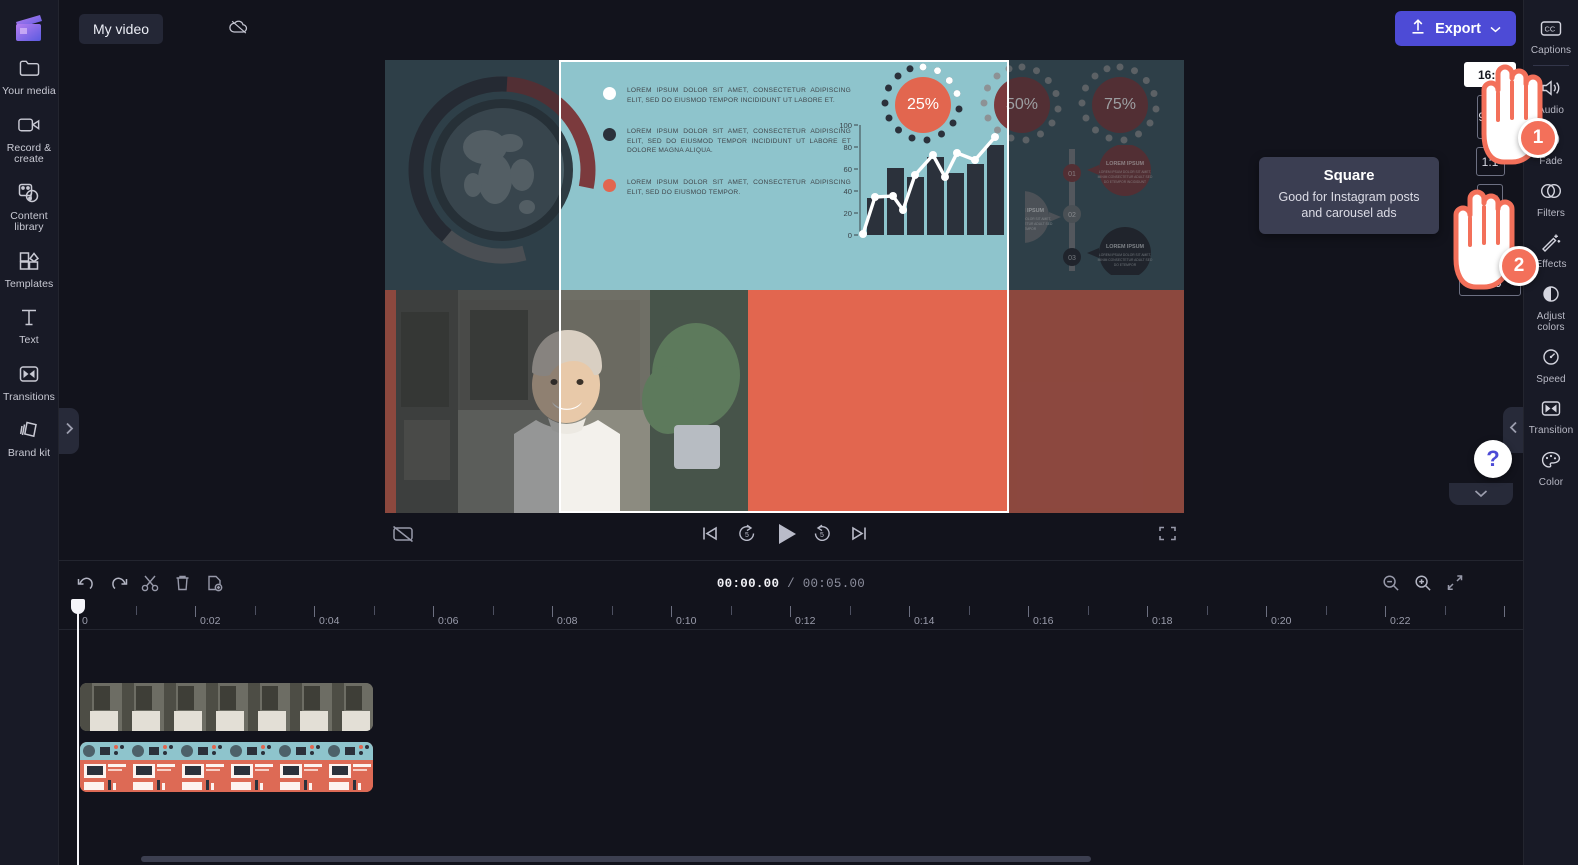 The height and width of the screenshot is (865, 1578). I want to click on svg-text: 80, so click(848, 147).